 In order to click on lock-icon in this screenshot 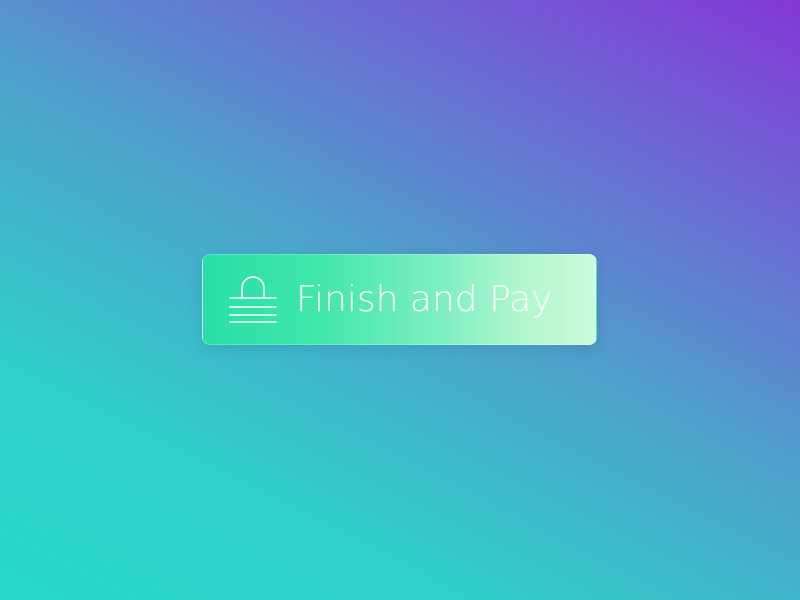, I will do `click(253, 299)`.